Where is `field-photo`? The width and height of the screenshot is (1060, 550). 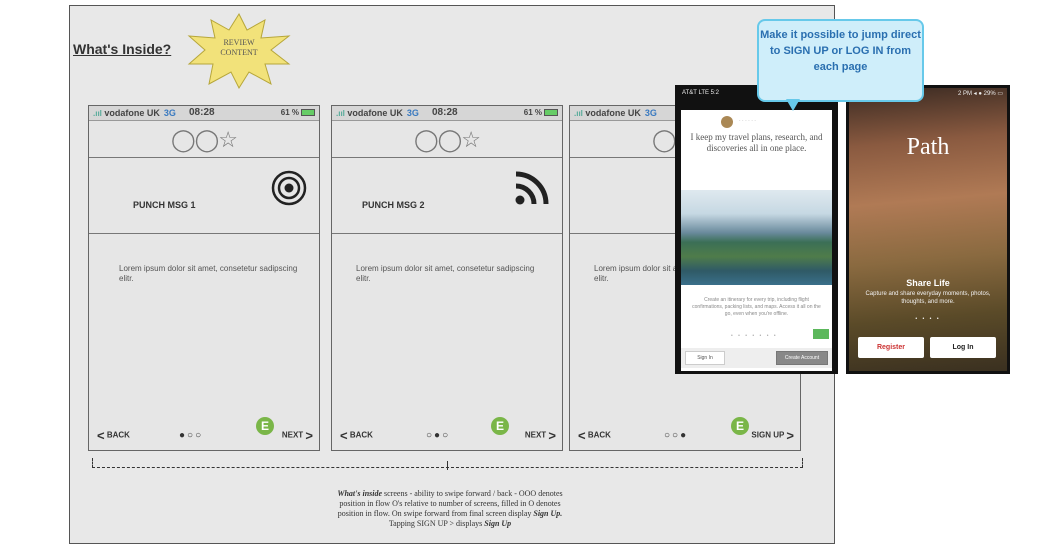 field-photo is located at coordinates (928, 229).